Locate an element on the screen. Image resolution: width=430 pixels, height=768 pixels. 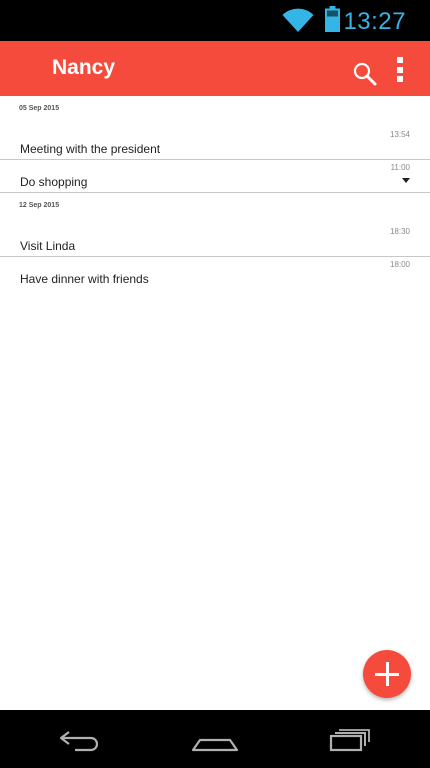
item-title: Meeting with the president is located at coordinates (90, 149).